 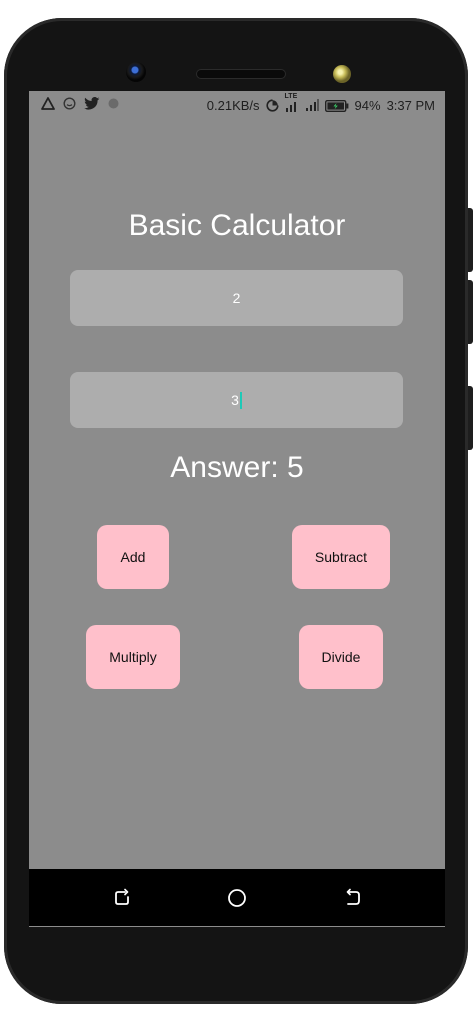 I want to click on clock: 3:37 PM, so click(x=410, y=105).